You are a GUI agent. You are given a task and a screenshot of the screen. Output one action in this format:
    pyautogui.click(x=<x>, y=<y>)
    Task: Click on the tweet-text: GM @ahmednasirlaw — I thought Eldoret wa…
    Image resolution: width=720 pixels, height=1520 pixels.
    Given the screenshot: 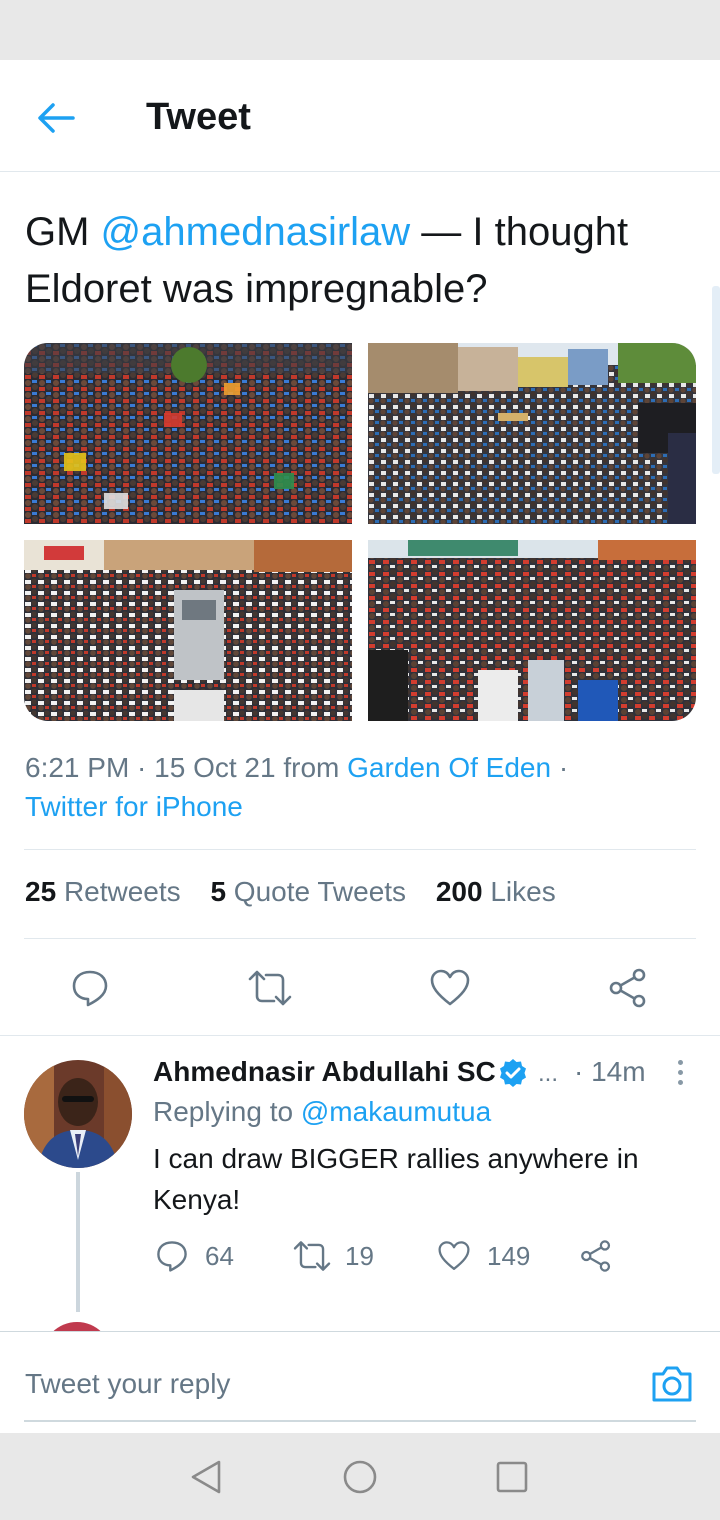 What is the action you would take?
    pyautogui.click(x=365, y=261)
    